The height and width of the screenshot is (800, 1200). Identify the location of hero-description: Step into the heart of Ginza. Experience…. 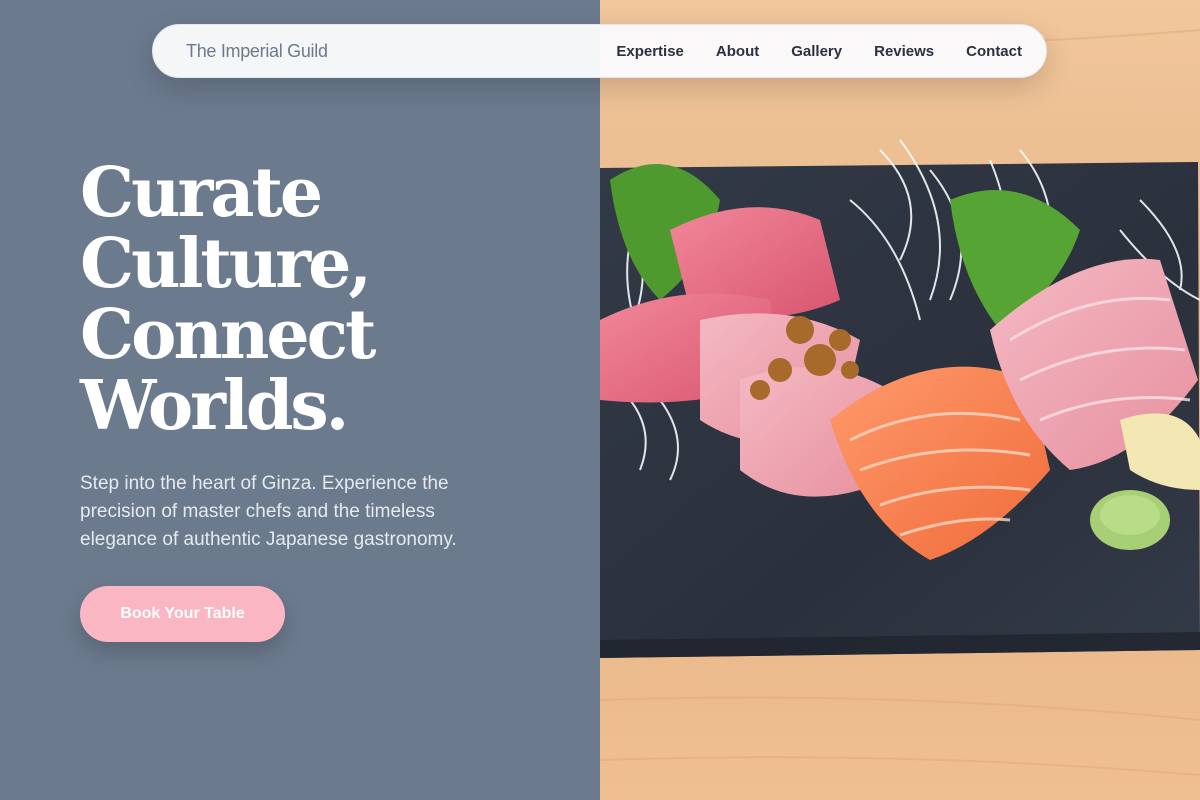
(268, 511).